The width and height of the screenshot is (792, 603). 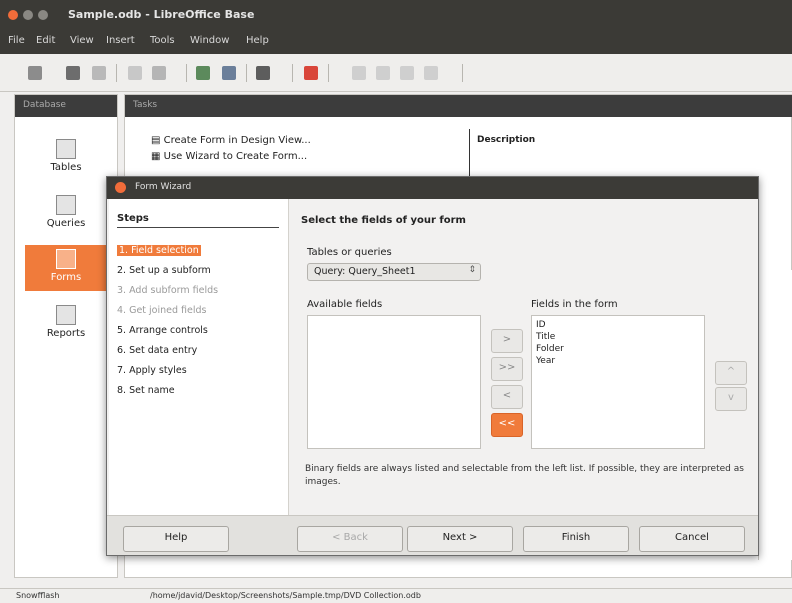 I want to click on minimize-window-icon, so click(x=28, y=15).